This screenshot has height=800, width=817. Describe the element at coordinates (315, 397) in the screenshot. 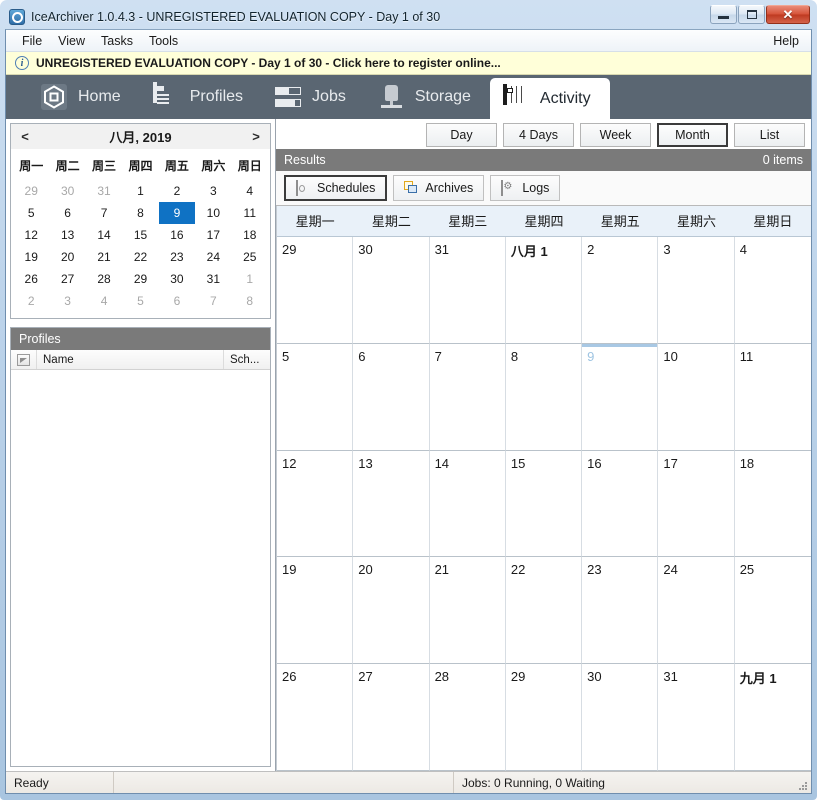

I see `calendar-cell: 5` at that location.